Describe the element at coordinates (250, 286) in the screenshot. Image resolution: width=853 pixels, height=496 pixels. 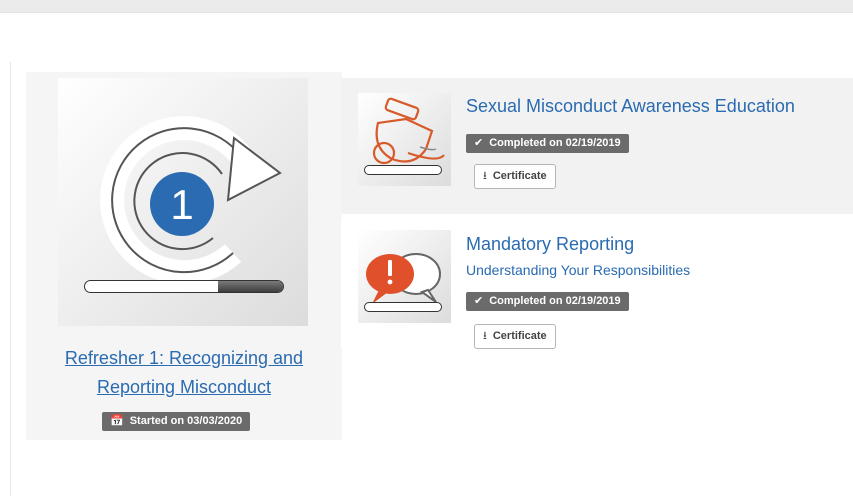
I see `course-progress-fill` at that location.